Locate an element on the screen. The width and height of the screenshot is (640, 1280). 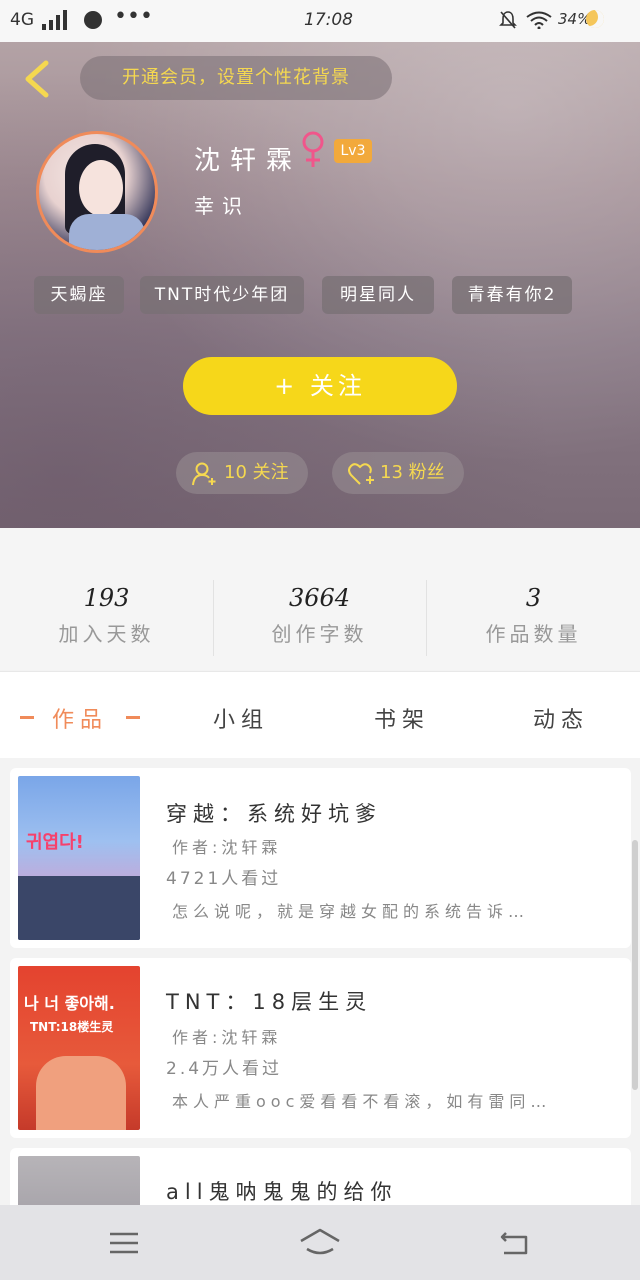
back-nav-icon is located at coordinates (515, 1243).